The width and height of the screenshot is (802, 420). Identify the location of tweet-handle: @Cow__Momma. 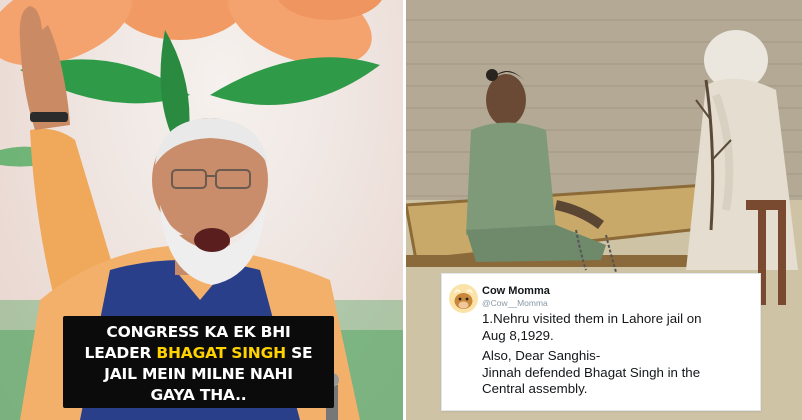
(515, 303).